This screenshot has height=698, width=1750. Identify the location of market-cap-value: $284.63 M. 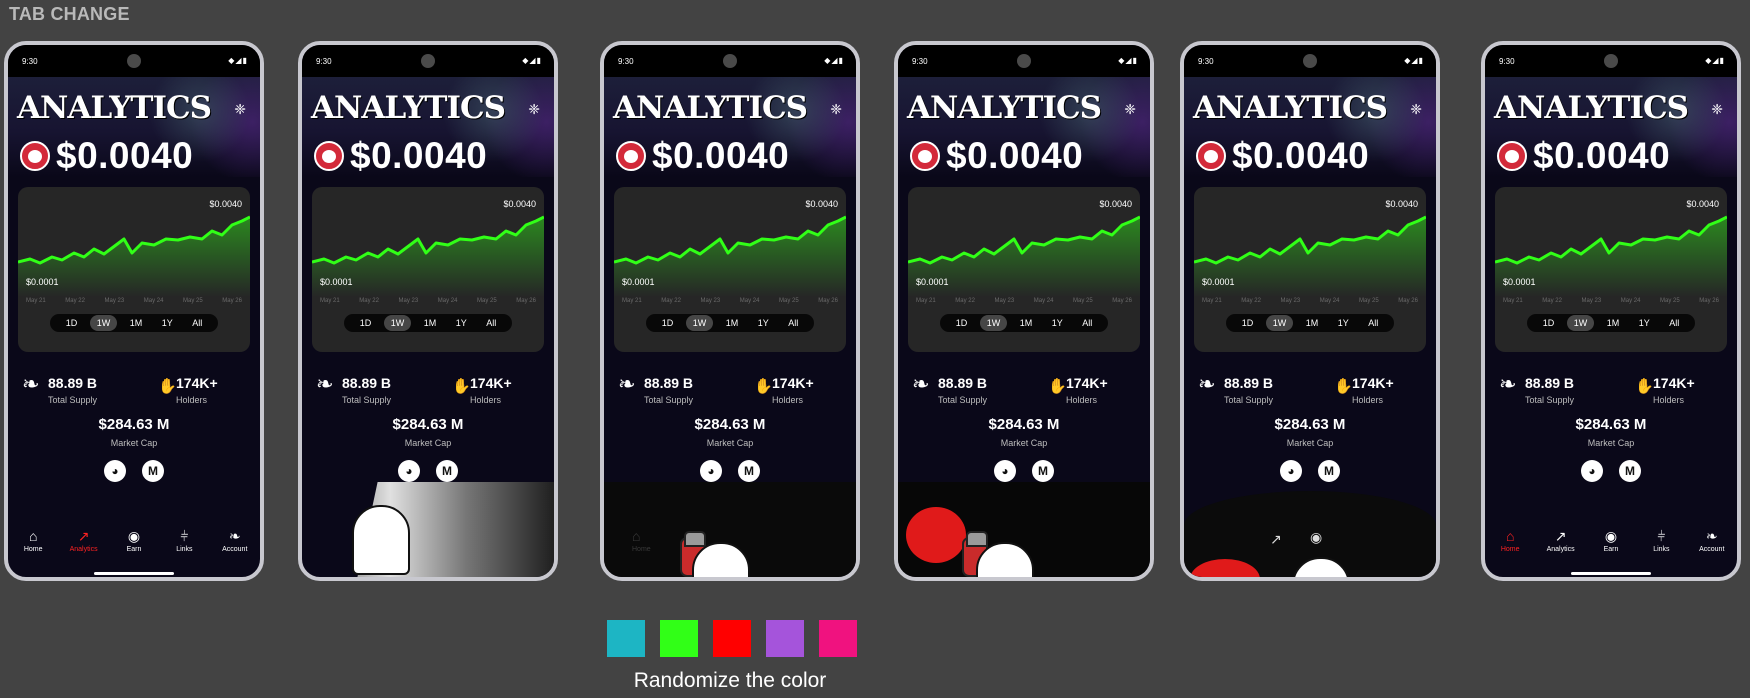
(1611, 424).